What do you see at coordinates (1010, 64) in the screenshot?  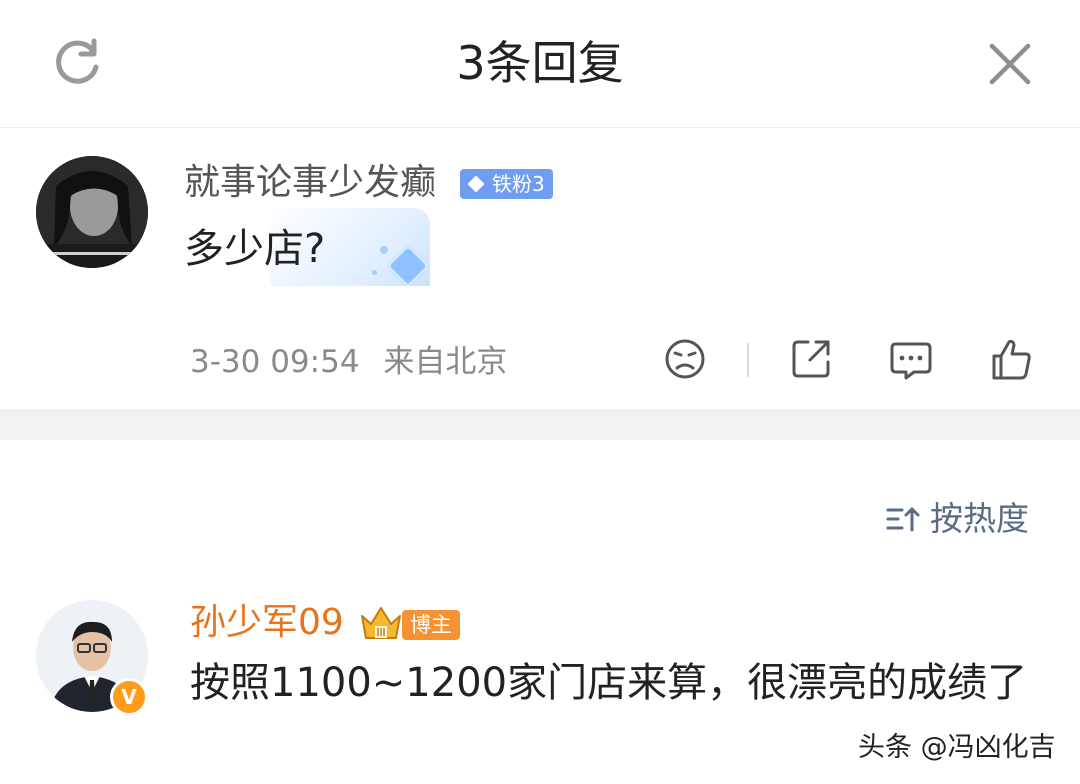 I see `close-icon` at bounding box center [1010, 64].